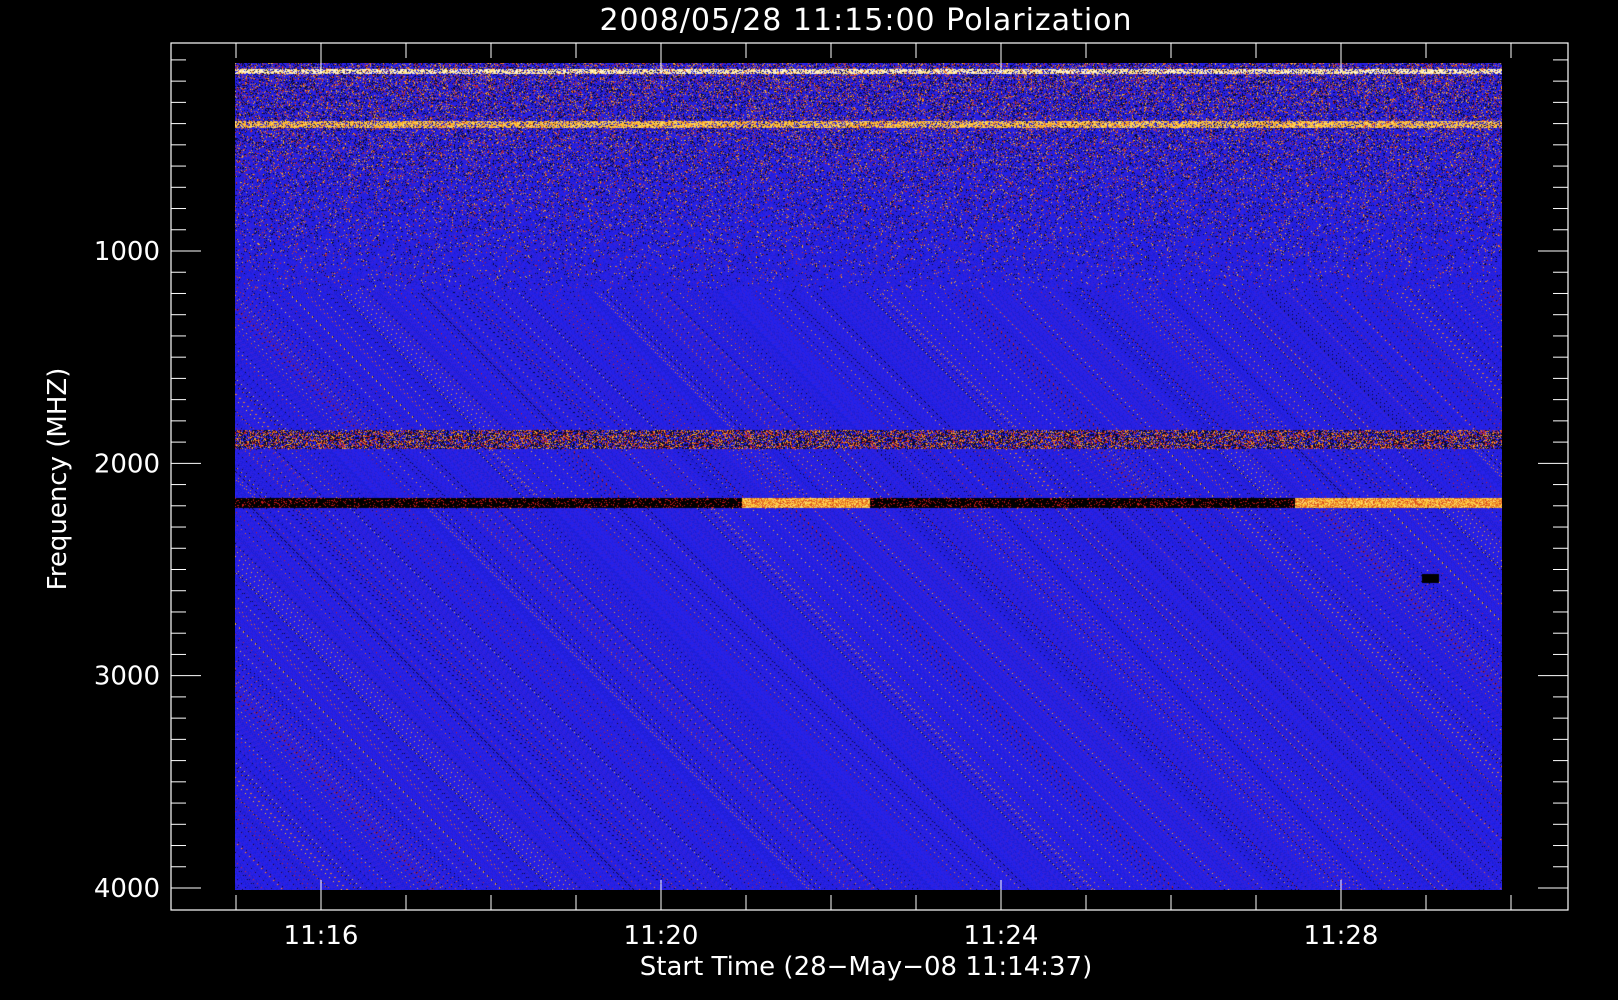 This screenshot has width=1618, height=1000. I want to click on x-tick-label: 11:20, so click(661, 936).